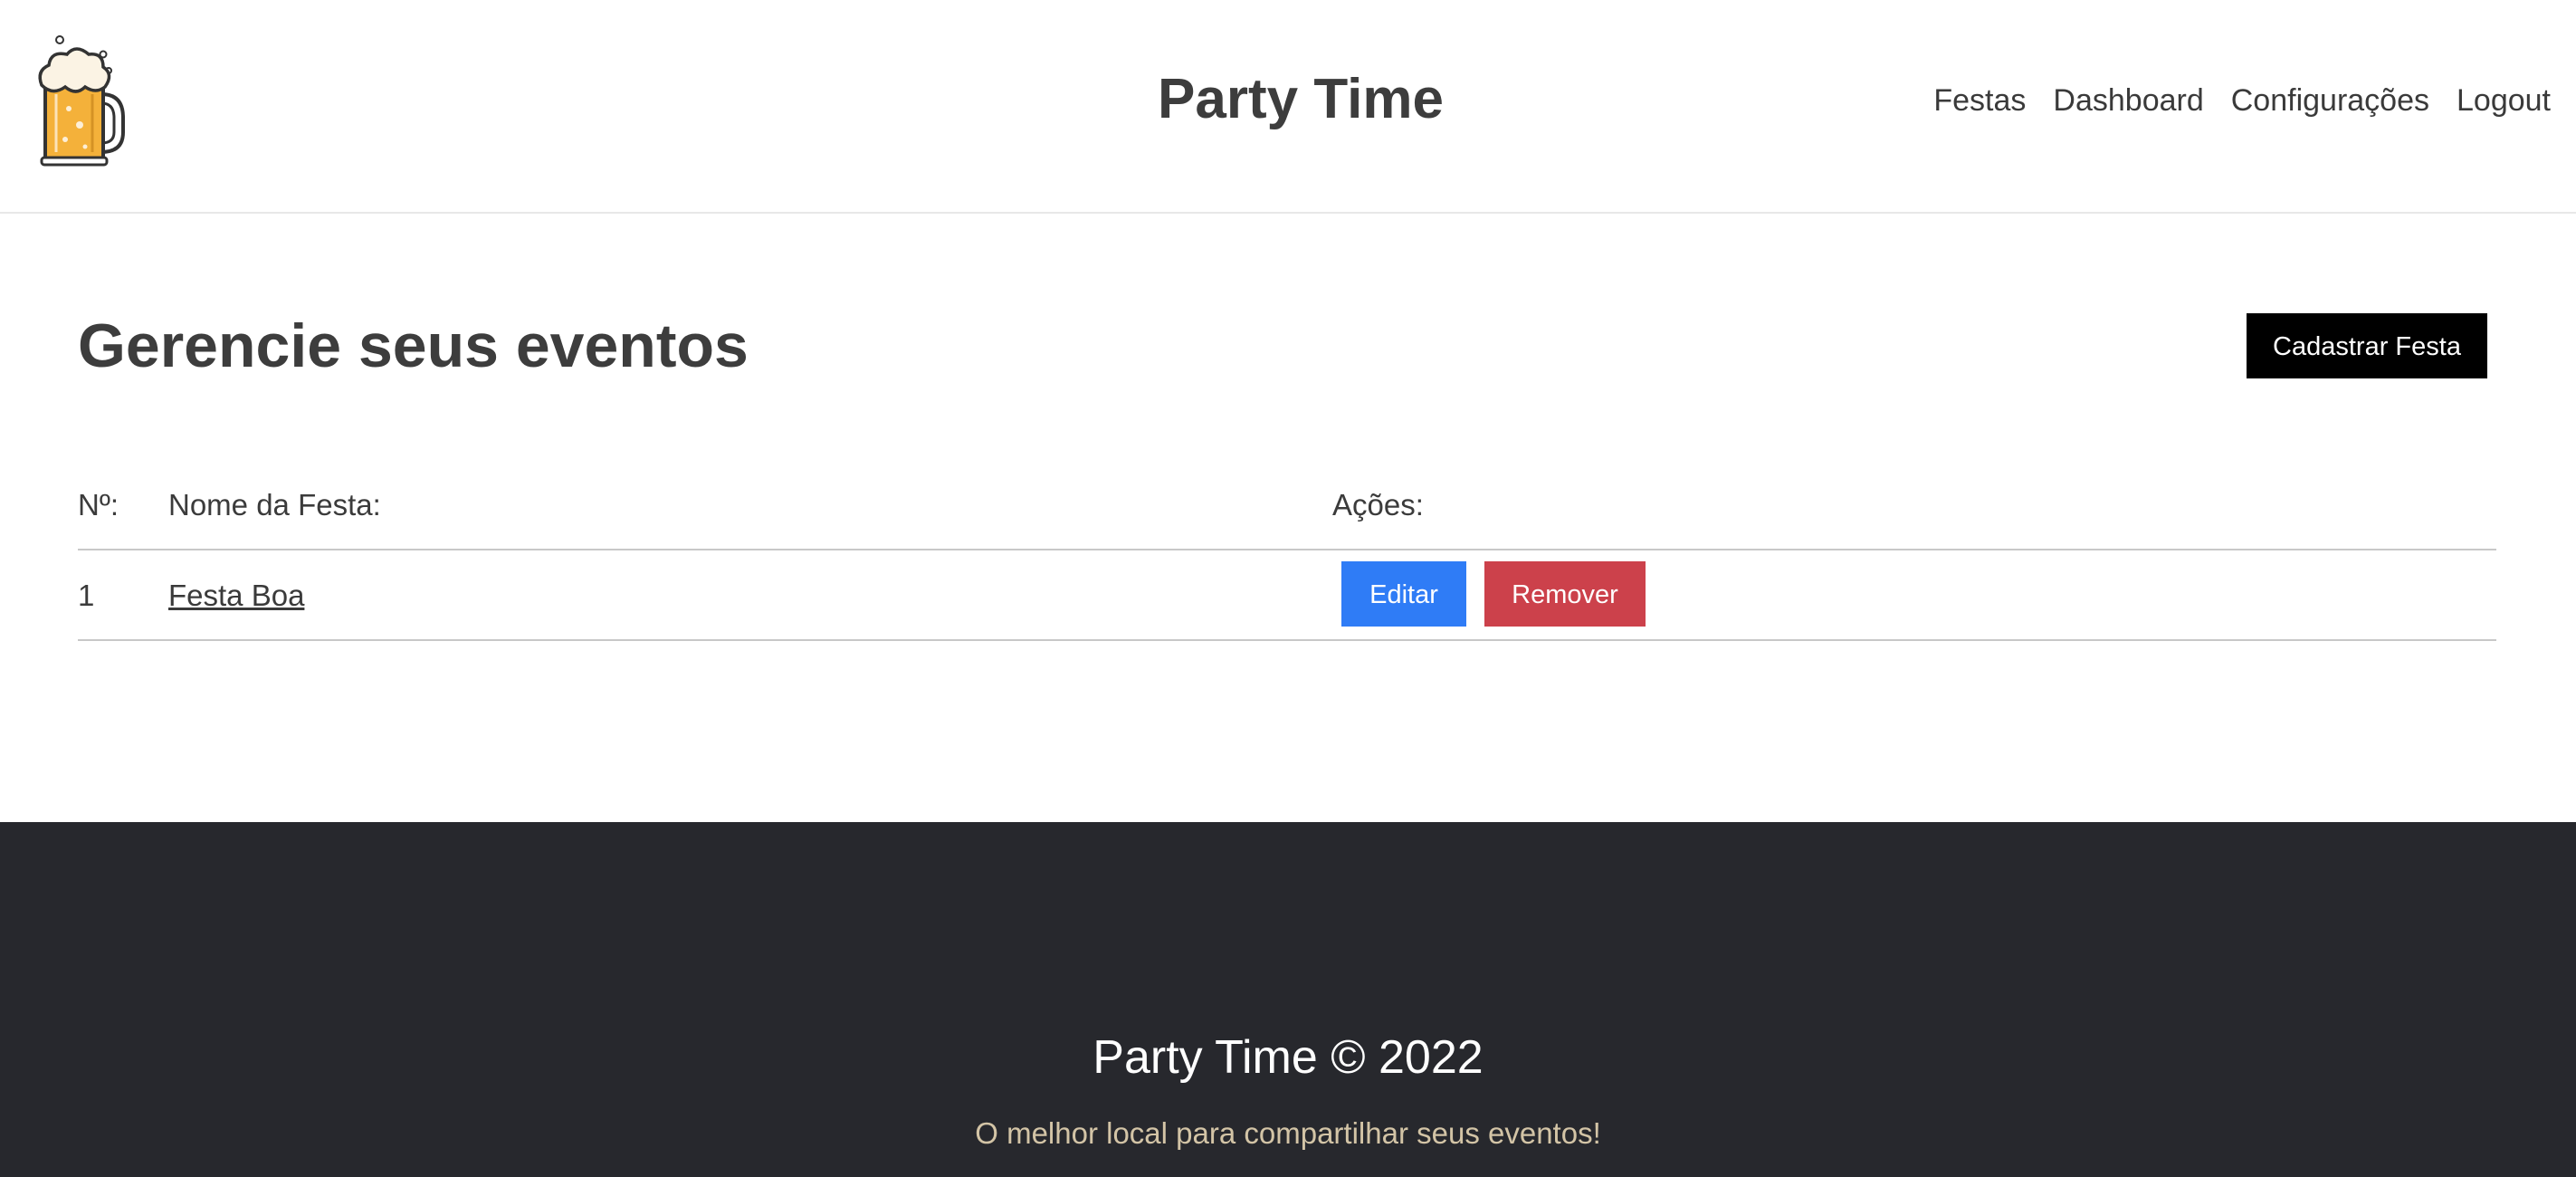 This screenshot has height=1177, width=2576. Describe the element at coordinates (1378, 505) in the screenshot. I see `column-header-actions: Ações:` at that location.